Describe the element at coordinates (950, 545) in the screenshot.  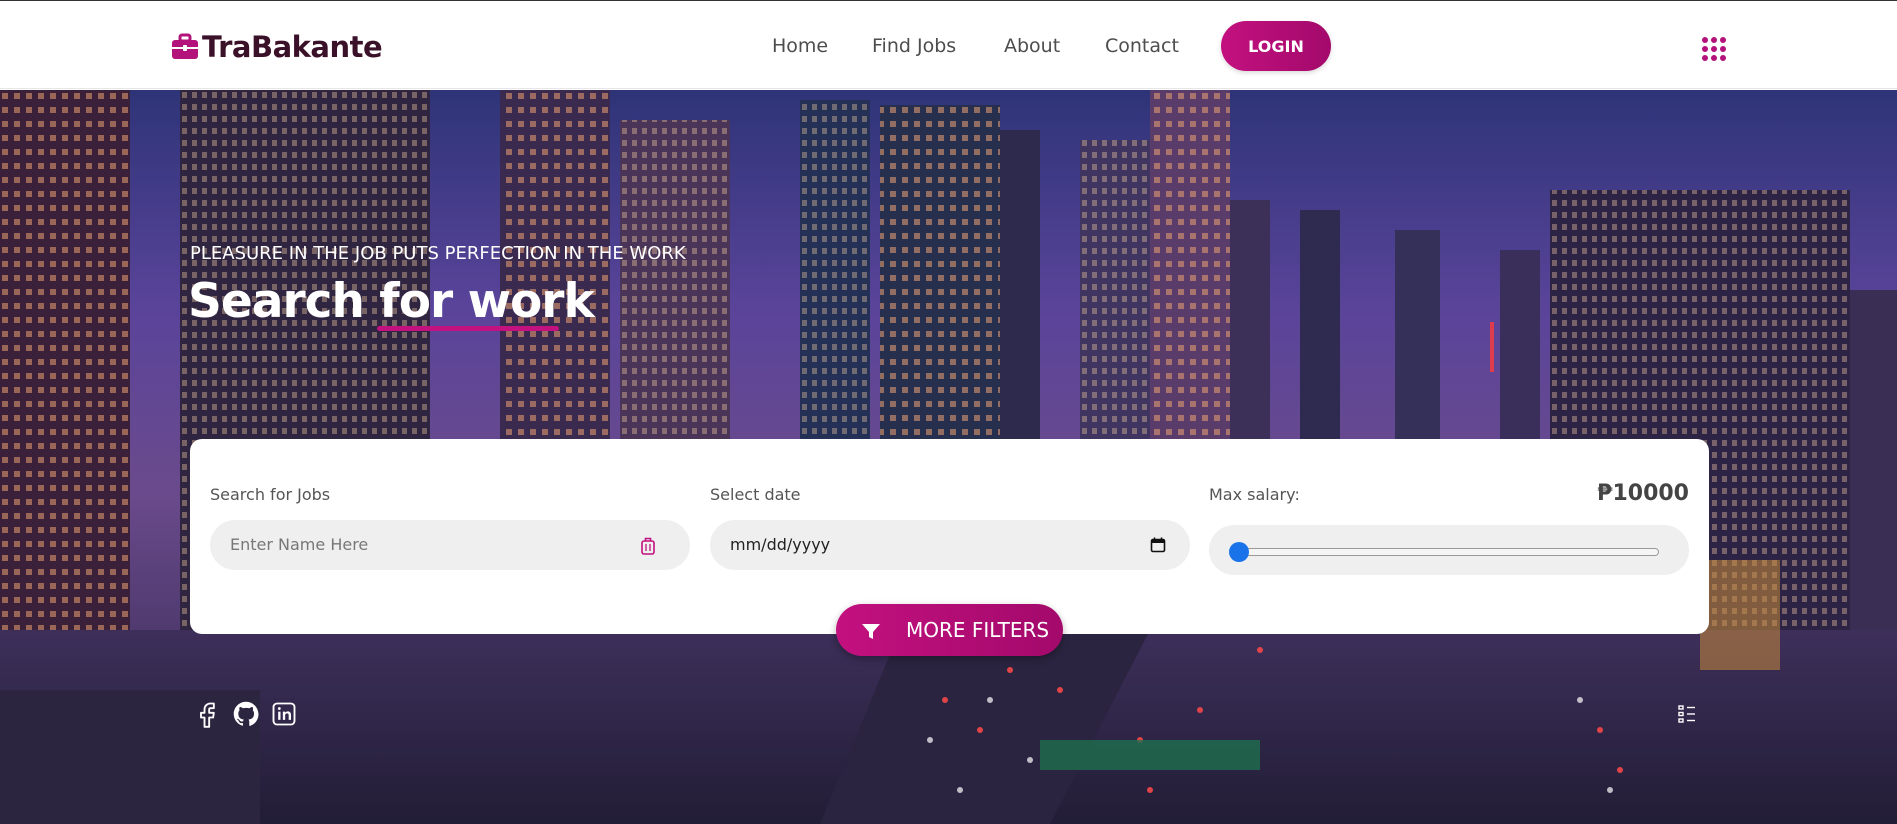
I see `date-input: mm/dd/yyyy` at that location.